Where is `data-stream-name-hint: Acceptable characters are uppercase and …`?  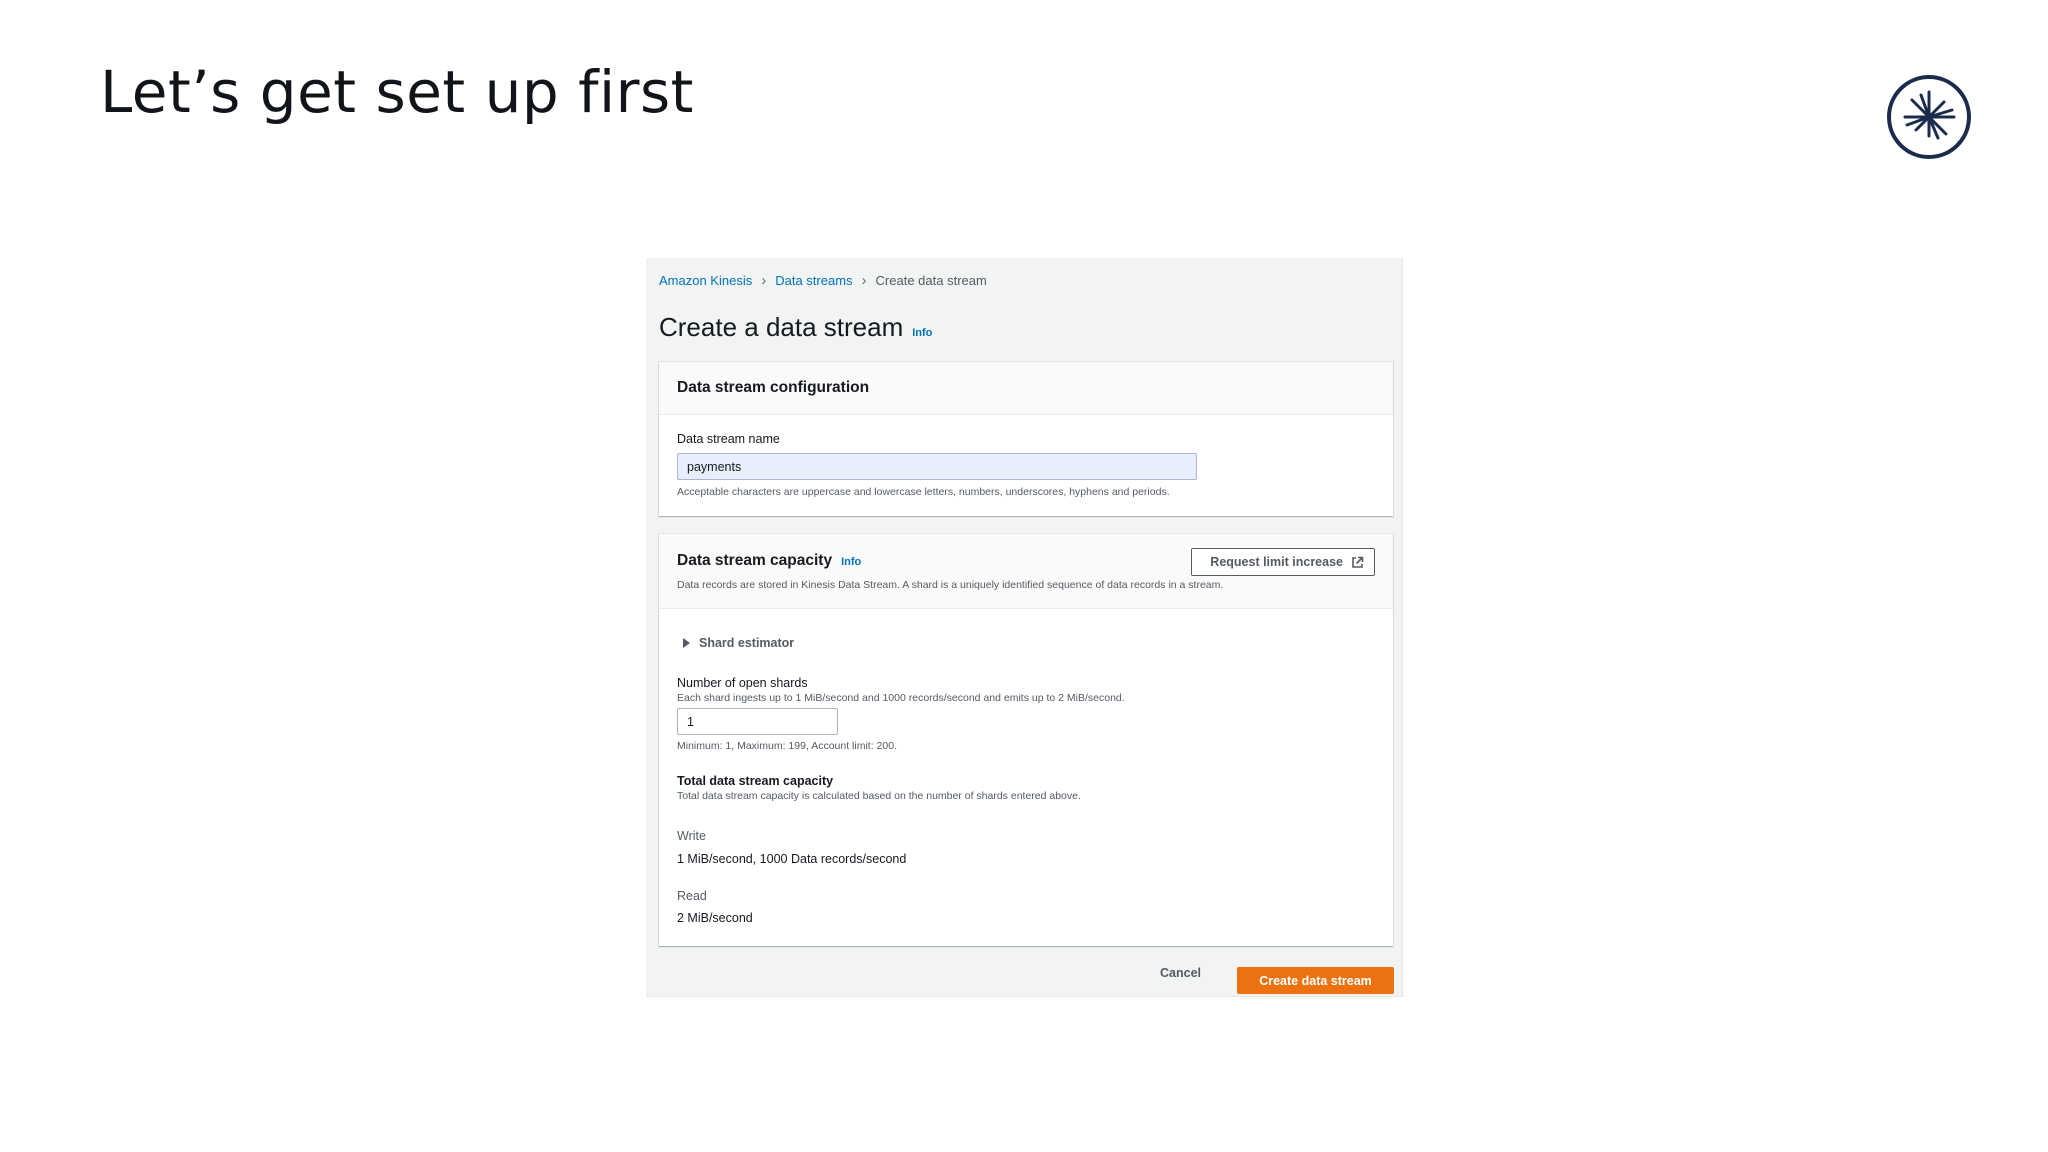 data-stream-name-hint: Acceptable characters are uppercase and … is located at coordinates (923, 492).